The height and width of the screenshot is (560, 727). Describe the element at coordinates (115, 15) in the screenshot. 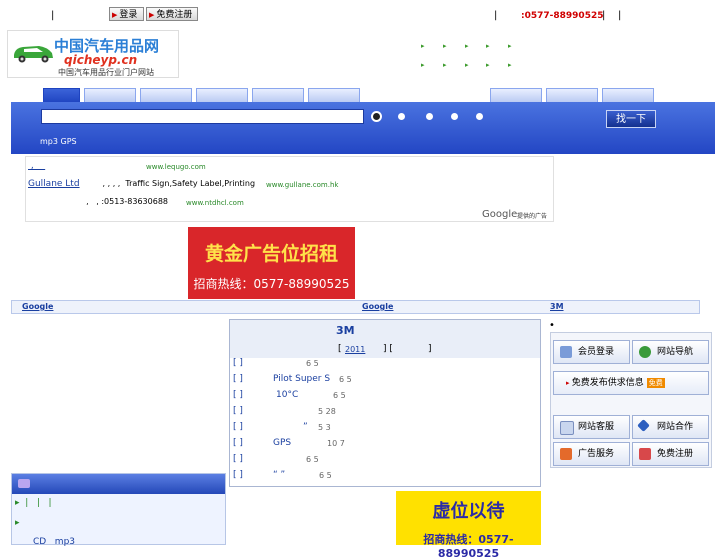

I see `arrow-right-icon: ▶` at that location.